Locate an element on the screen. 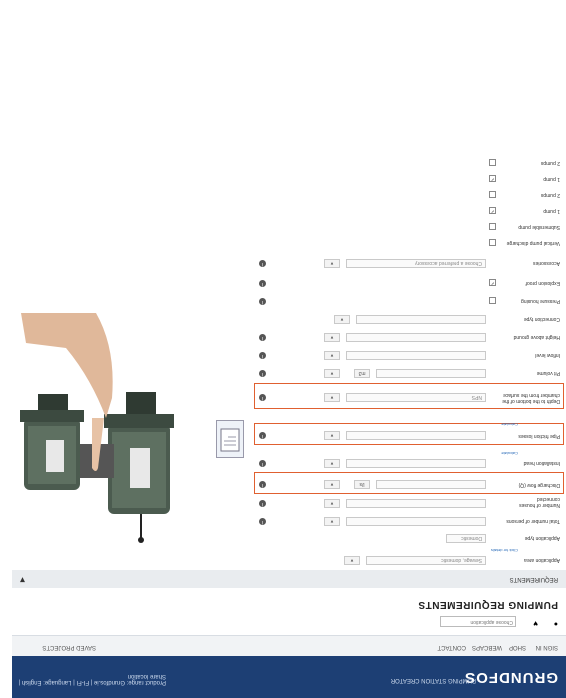 The image size is (566, 698). check-label: Explosion proof is located at coordinates (542, 283).